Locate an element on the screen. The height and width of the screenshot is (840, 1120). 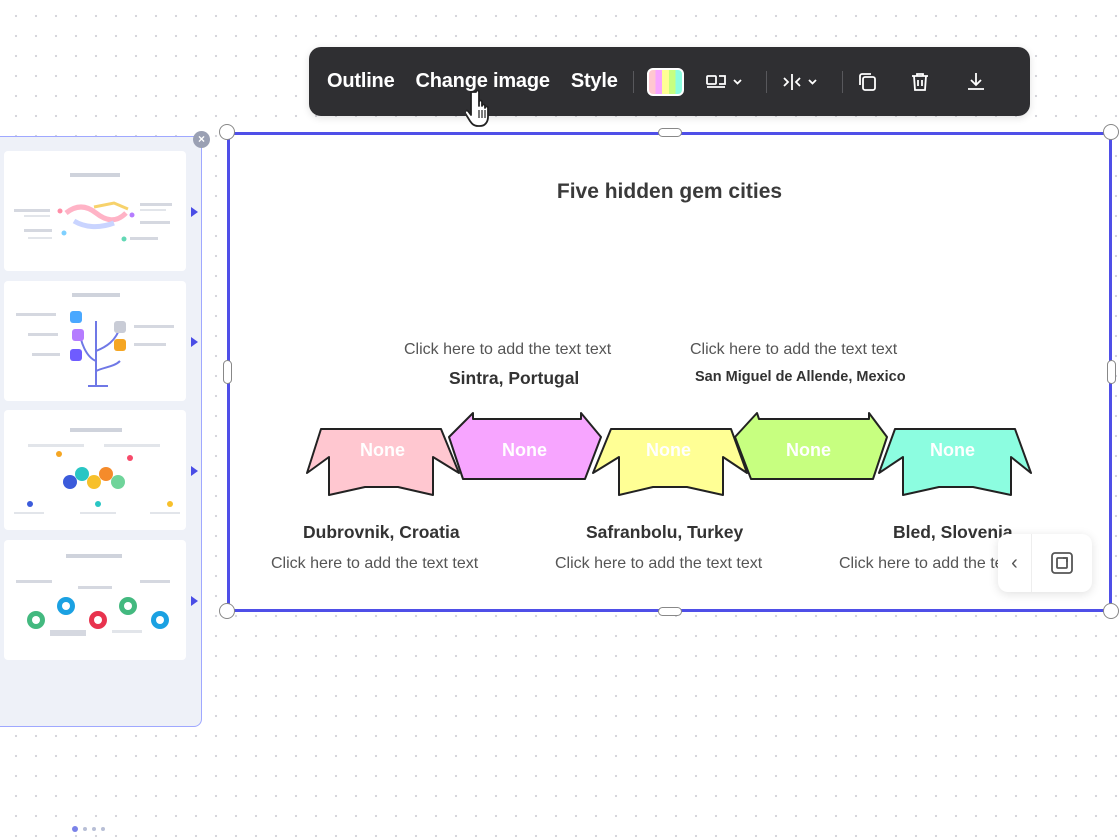
layout-icon is located at coordinates (725, 82).